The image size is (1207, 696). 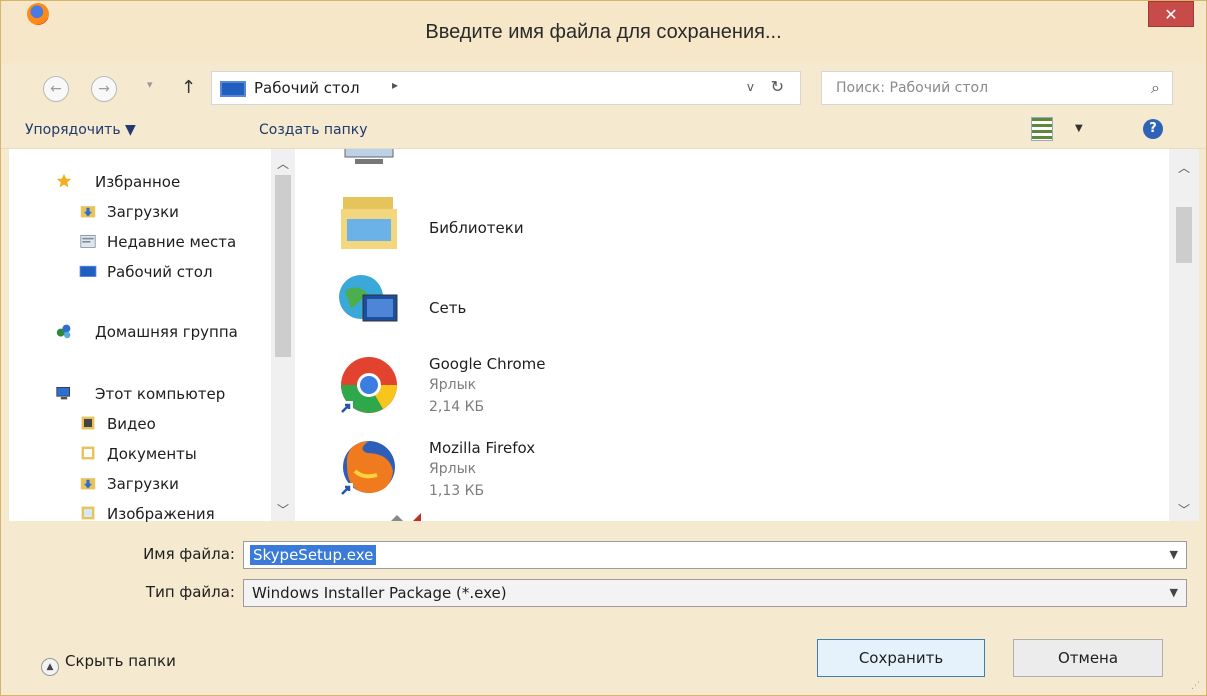 What do you see at coordinates (379, 593) in the screenshot?
I see `filetype-value: Windows Installer Package (*.exe)` at bounding box center [379, 593].